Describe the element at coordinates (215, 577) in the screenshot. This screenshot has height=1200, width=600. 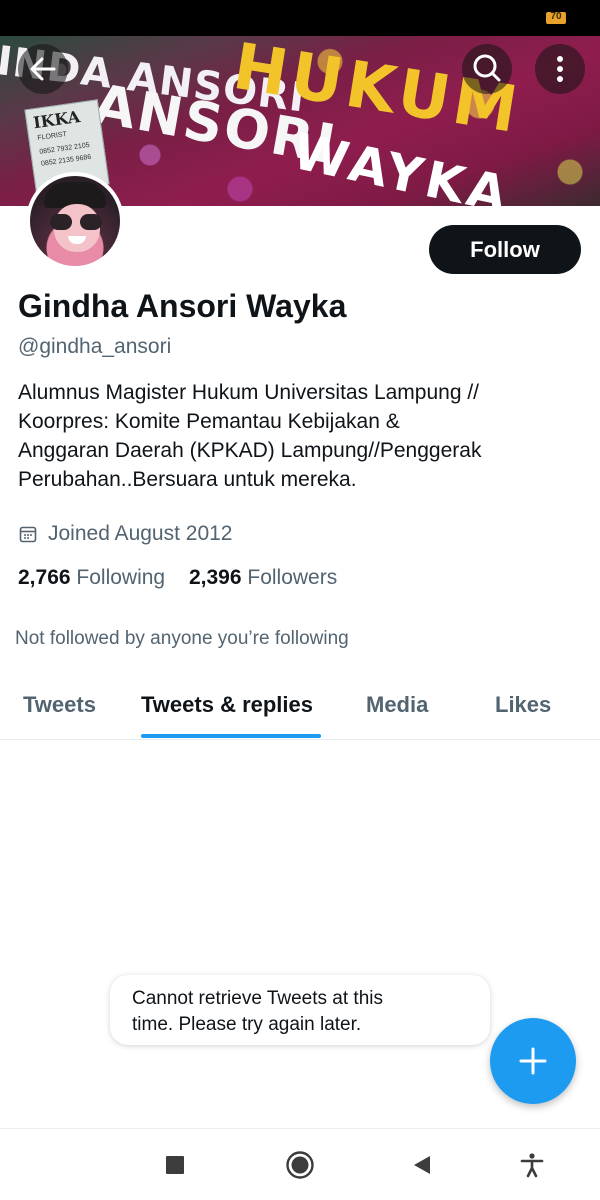
I see `followers-count: 2,396` at that location.